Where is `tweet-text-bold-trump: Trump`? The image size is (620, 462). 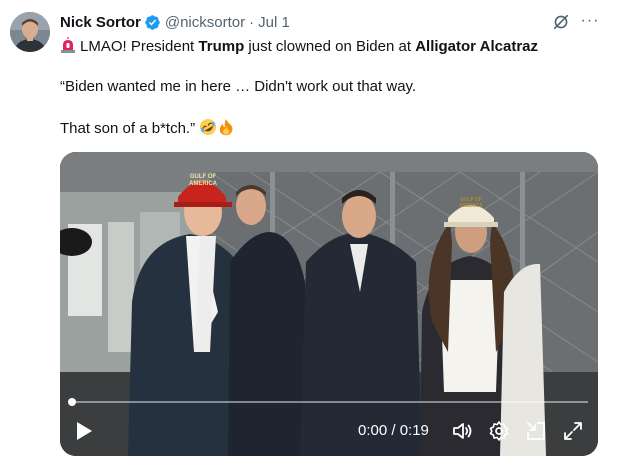
tweet-text-bold-trump: Trump is located at coordinates (221, 46).